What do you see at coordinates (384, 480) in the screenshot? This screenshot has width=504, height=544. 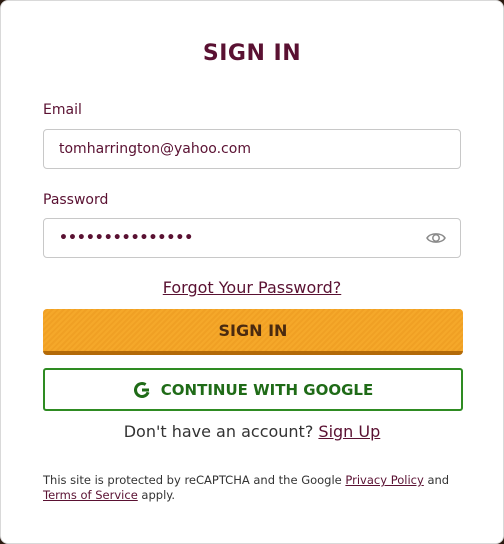 I see `privacy-policy-link: Privacy Policy` at bounding box center [384, 480].